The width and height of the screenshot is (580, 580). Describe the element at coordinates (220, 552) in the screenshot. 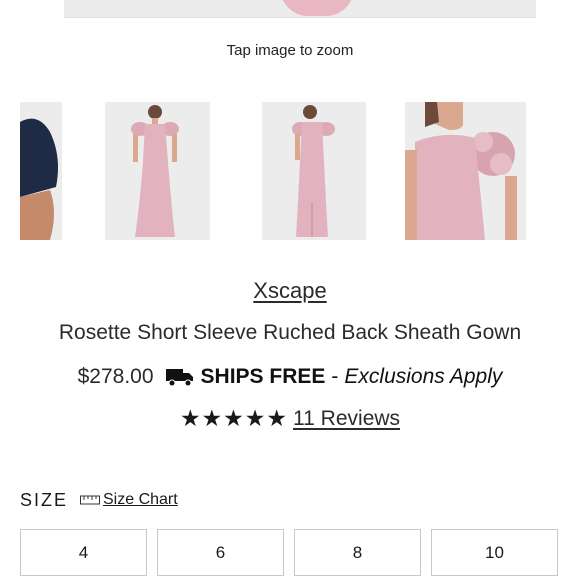

I see `size-option-6: 6` at that location.